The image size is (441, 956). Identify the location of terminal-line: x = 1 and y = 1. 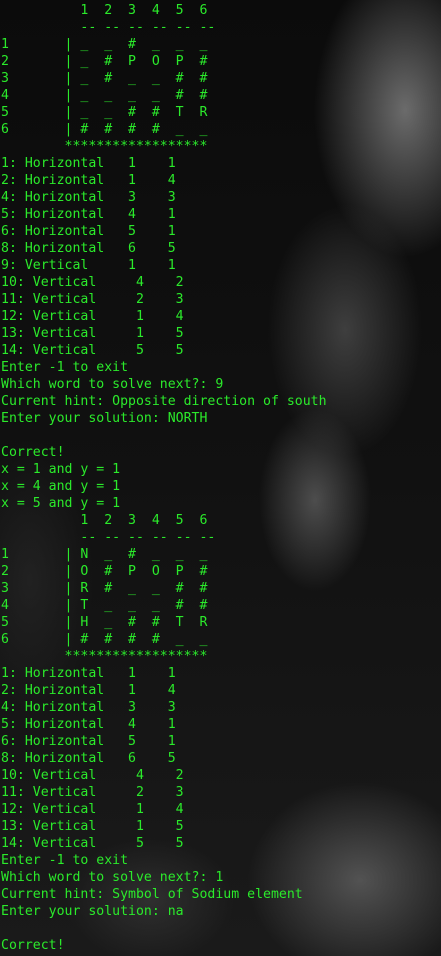
(61, 469).